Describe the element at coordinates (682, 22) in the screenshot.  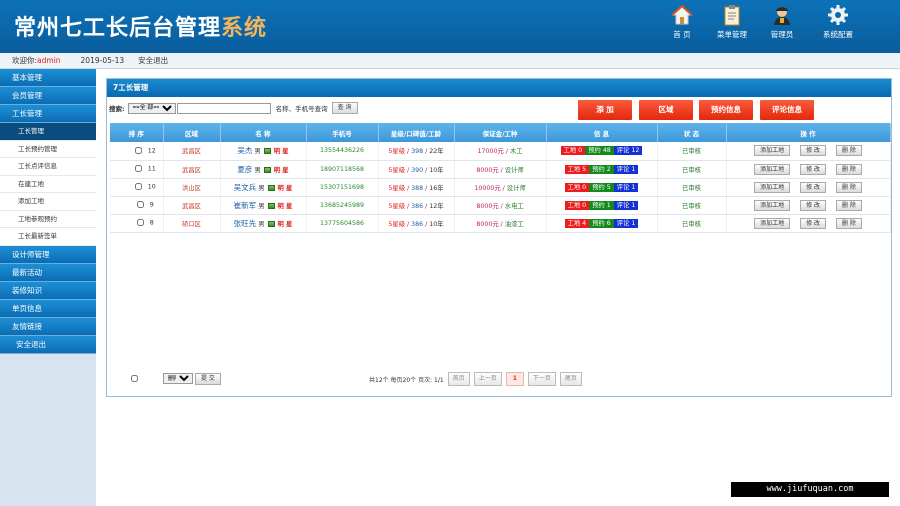
I see `nav-home: 首 页` at that location.